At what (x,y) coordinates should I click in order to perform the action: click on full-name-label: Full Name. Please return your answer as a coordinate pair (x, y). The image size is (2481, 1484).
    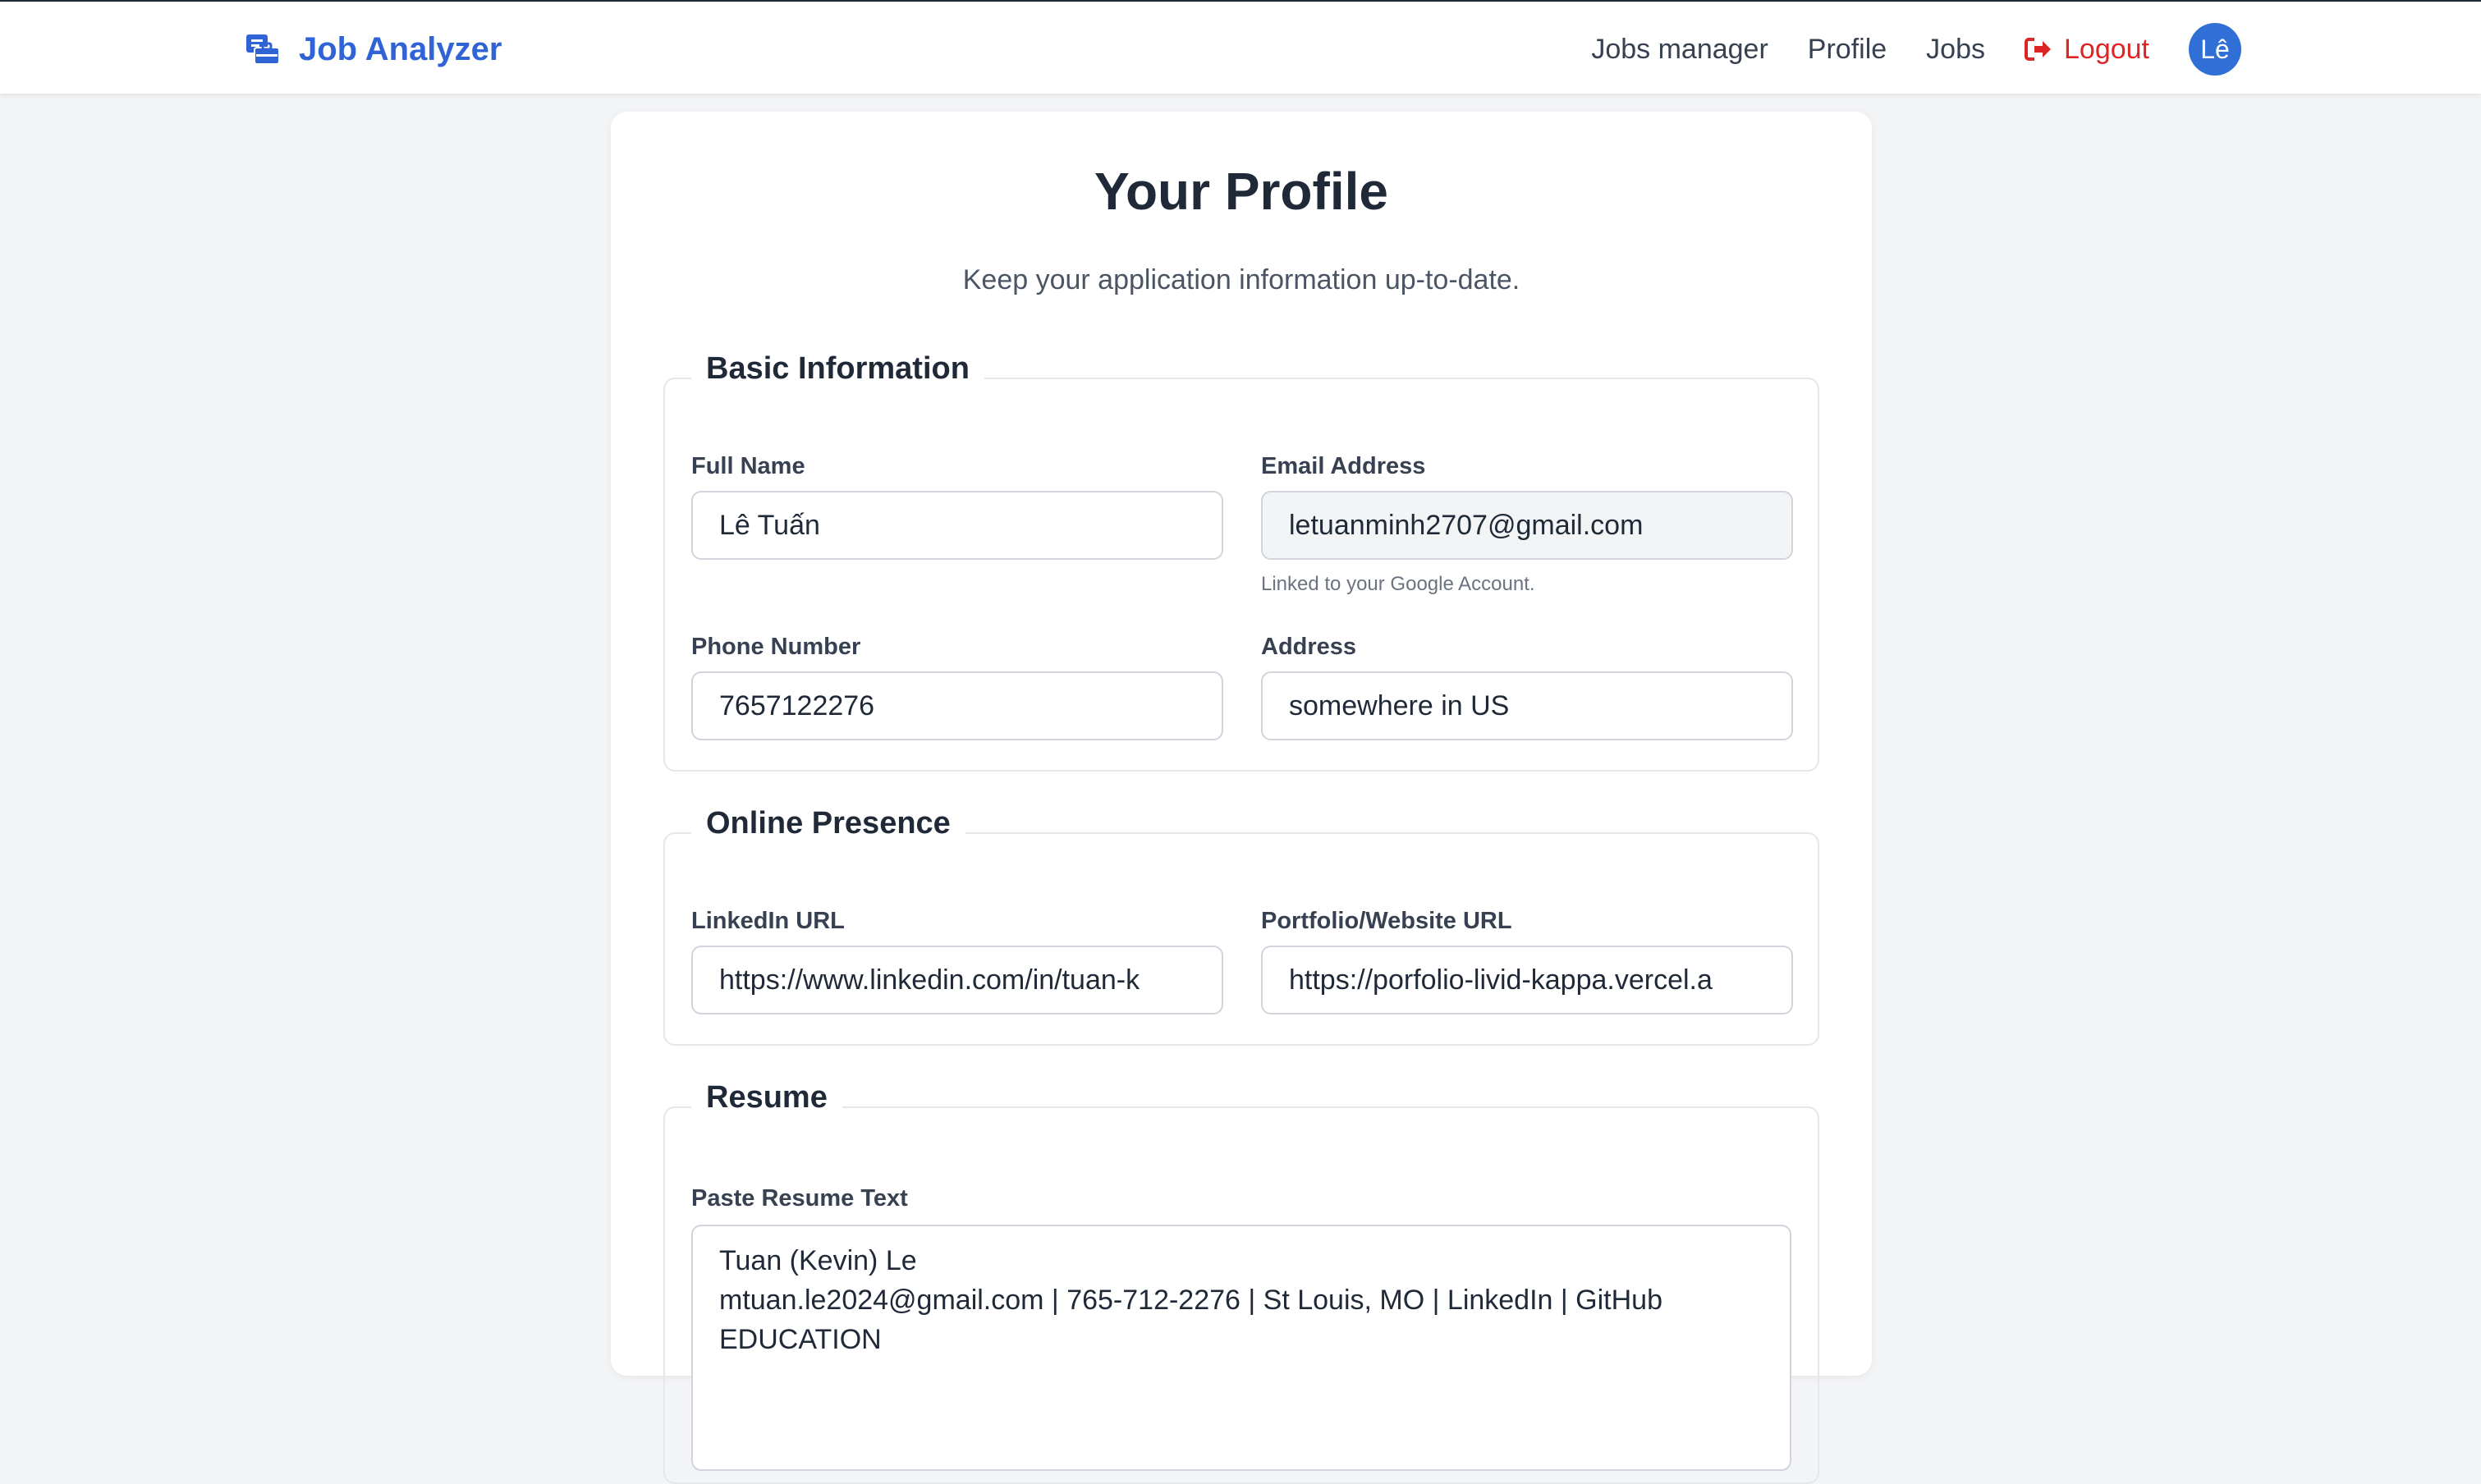
    Looking at the image, I should click on (748, 466).